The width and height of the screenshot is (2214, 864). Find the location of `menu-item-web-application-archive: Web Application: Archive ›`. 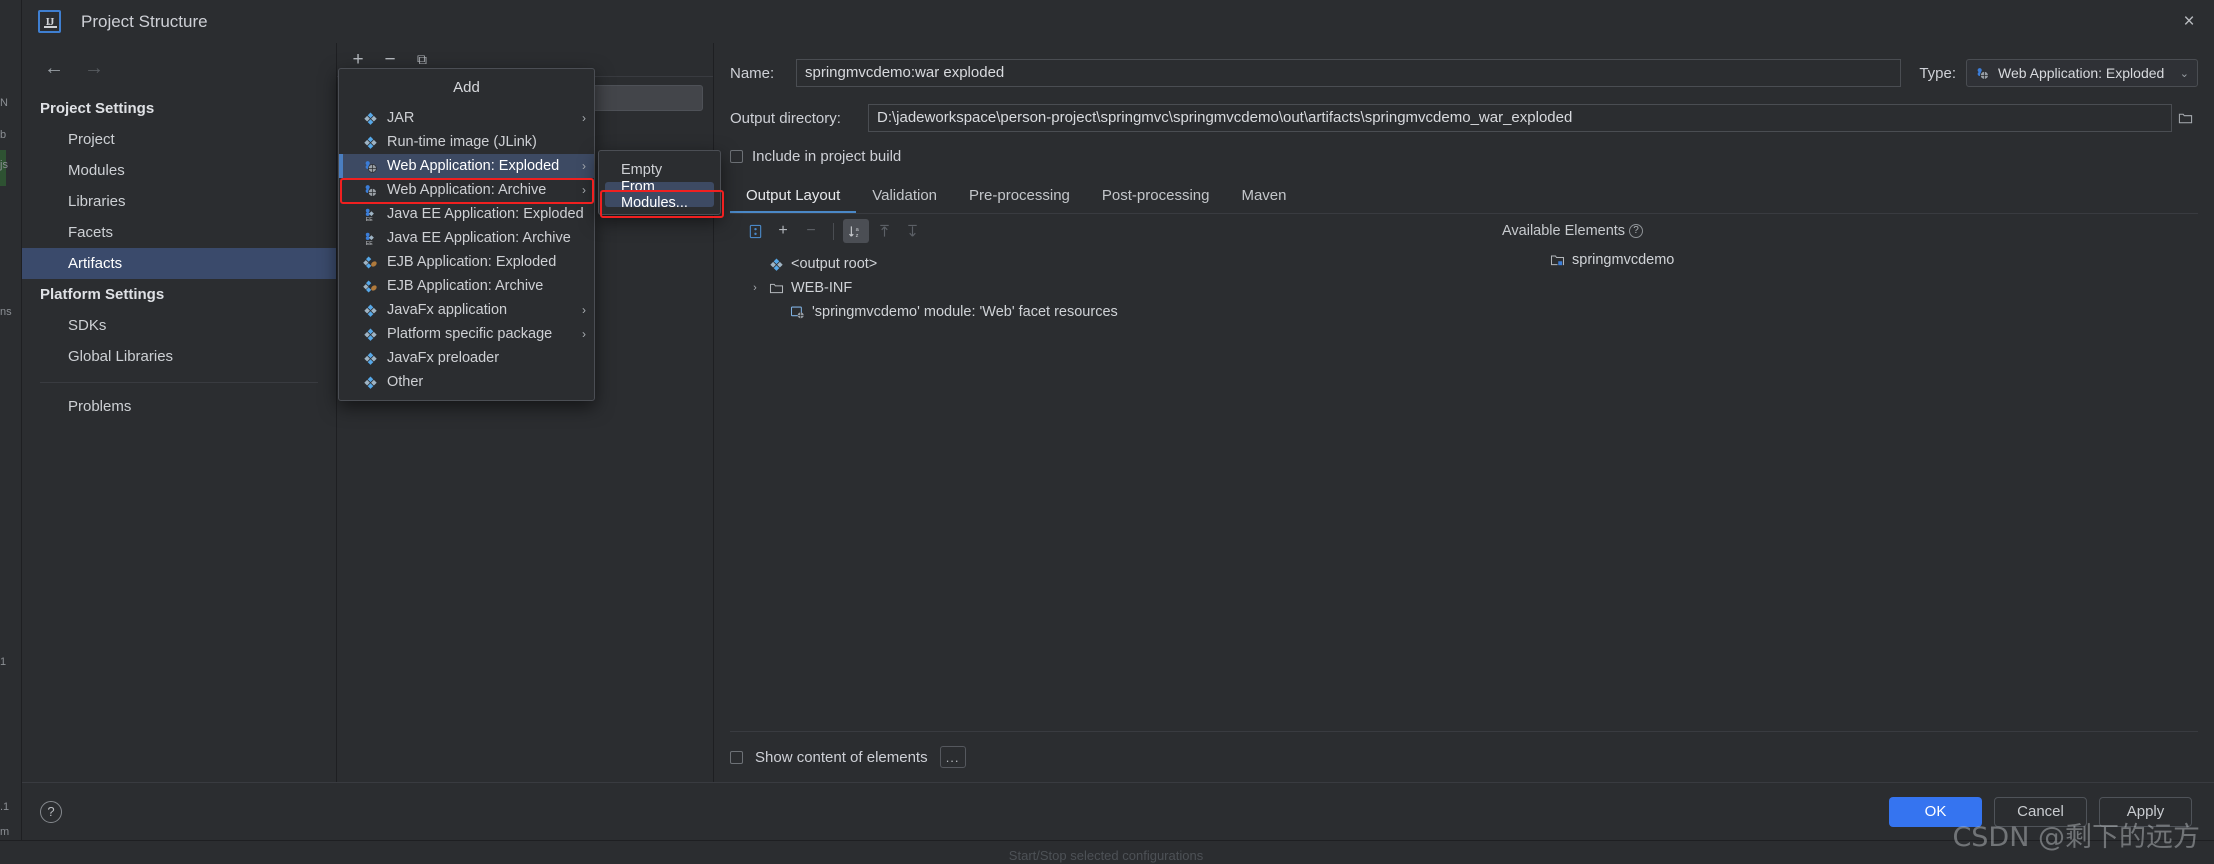

menu-item-web-application-archive: Web Application: Archive › is located at coordinates (466, 190).